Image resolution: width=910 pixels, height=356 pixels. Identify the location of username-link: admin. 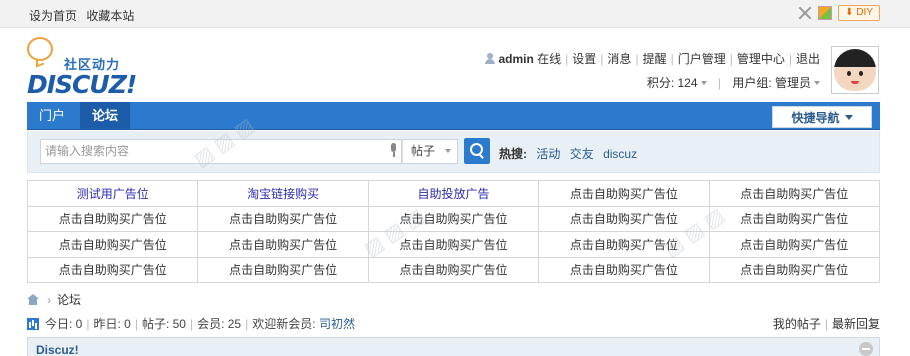
(515, 59).